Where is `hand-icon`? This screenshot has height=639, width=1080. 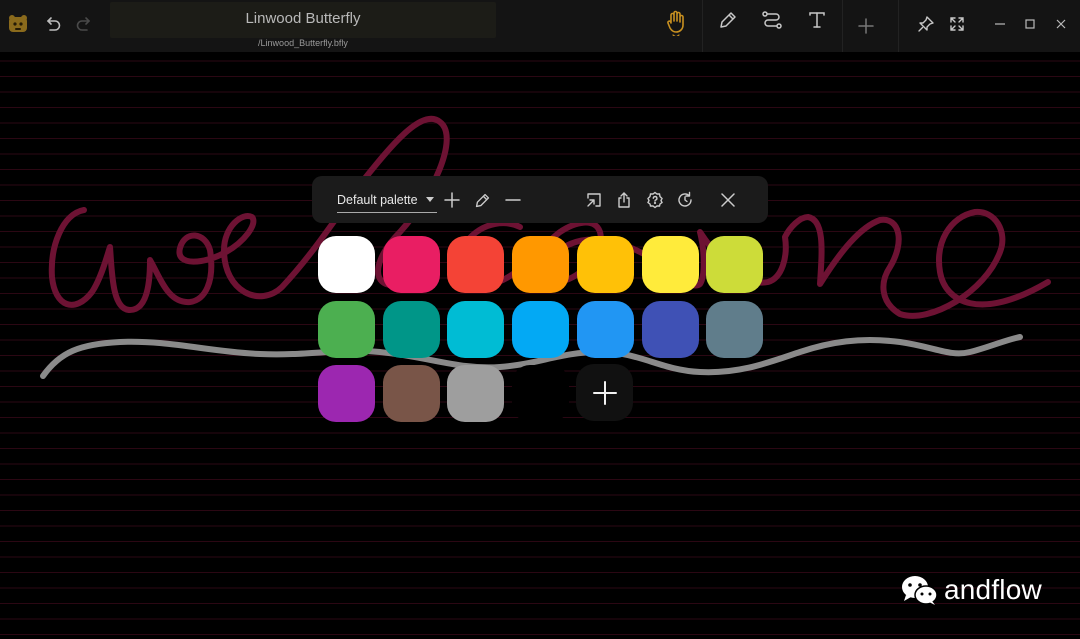
hand-icon is located at coordinates (676, 23).